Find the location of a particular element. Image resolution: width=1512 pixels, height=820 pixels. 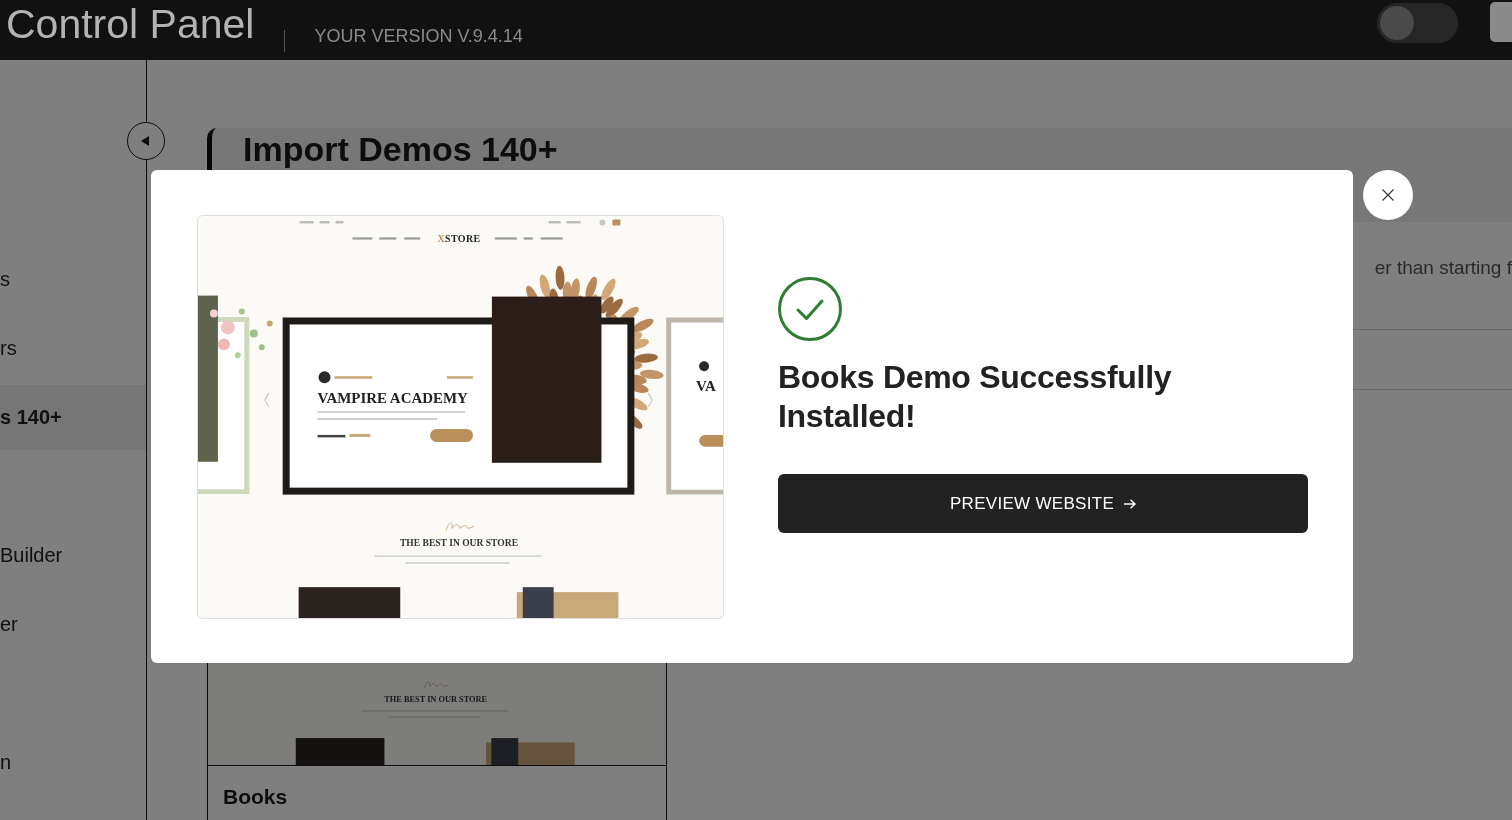

sidebar-item: s 140+ is located at coordinates (73, 417).